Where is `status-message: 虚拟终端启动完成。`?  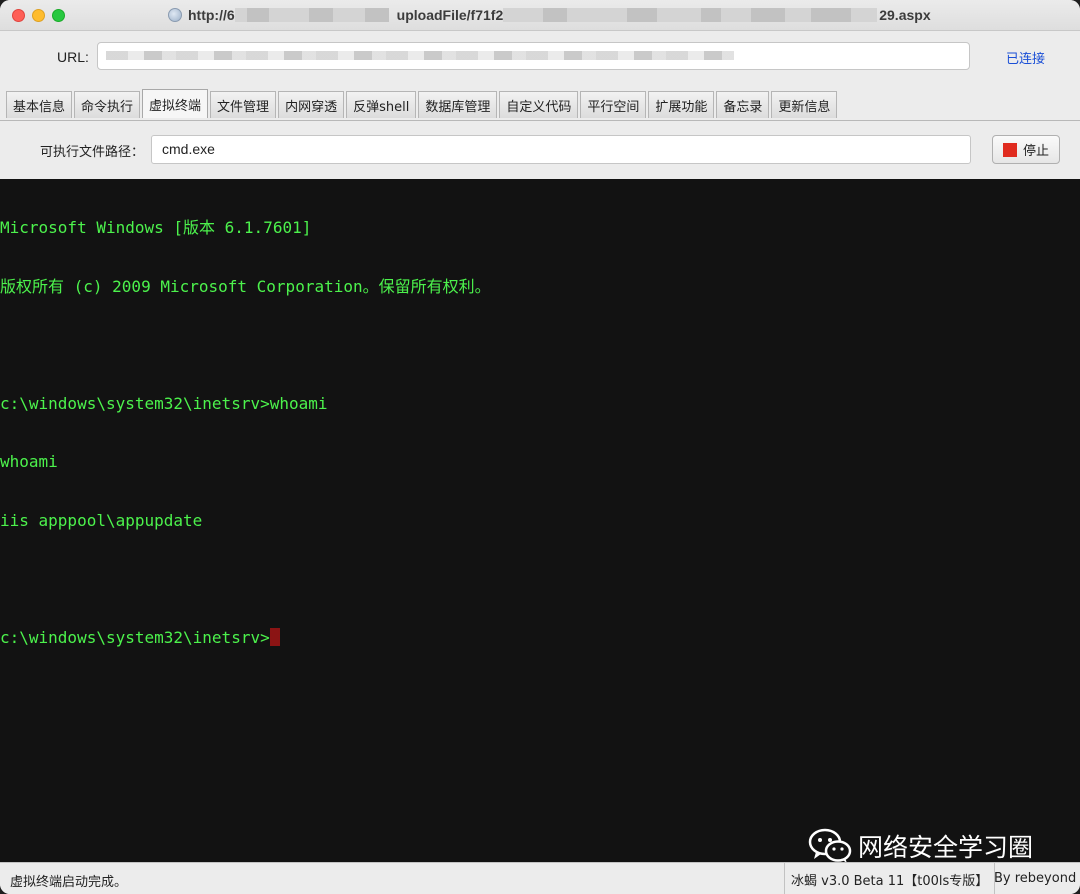
status-message: 虚拟终端启动完成。 is located at coordinates (69, 882).